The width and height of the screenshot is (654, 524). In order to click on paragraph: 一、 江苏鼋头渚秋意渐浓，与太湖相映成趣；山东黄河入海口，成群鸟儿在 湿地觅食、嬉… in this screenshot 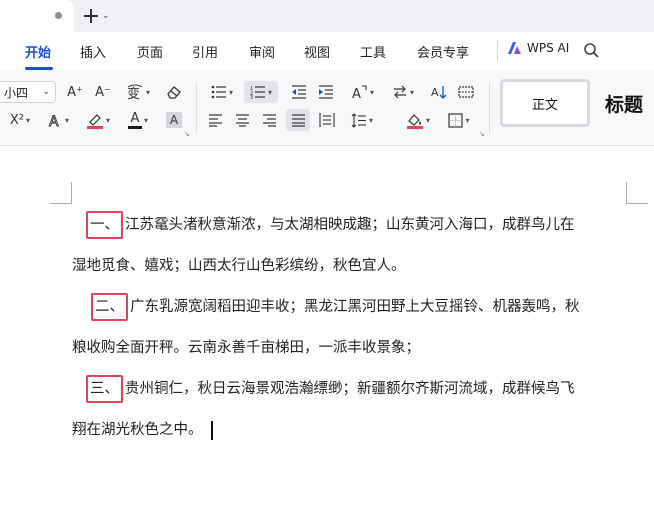, I will do `click(352, 246)`.